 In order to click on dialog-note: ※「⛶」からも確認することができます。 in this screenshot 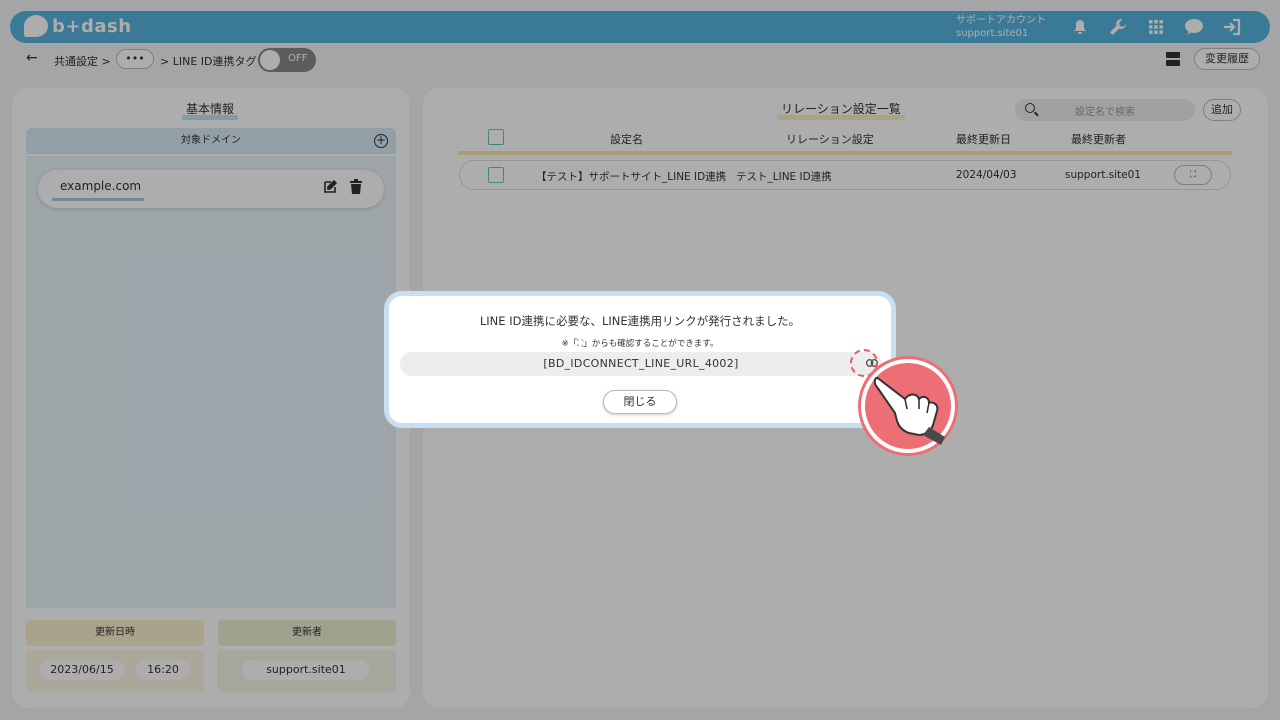, I will do `click(640, 344)`.